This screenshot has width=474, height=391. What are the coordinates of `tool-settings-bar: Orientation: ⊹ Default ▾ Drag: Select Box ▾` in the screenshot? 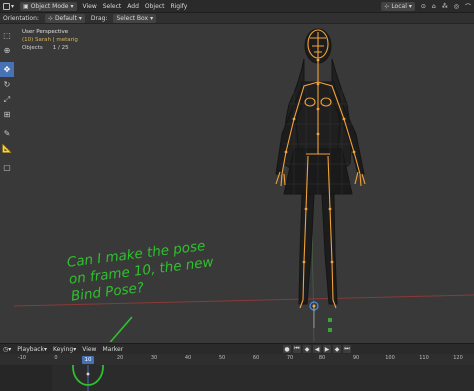 It's located at (237, 18).